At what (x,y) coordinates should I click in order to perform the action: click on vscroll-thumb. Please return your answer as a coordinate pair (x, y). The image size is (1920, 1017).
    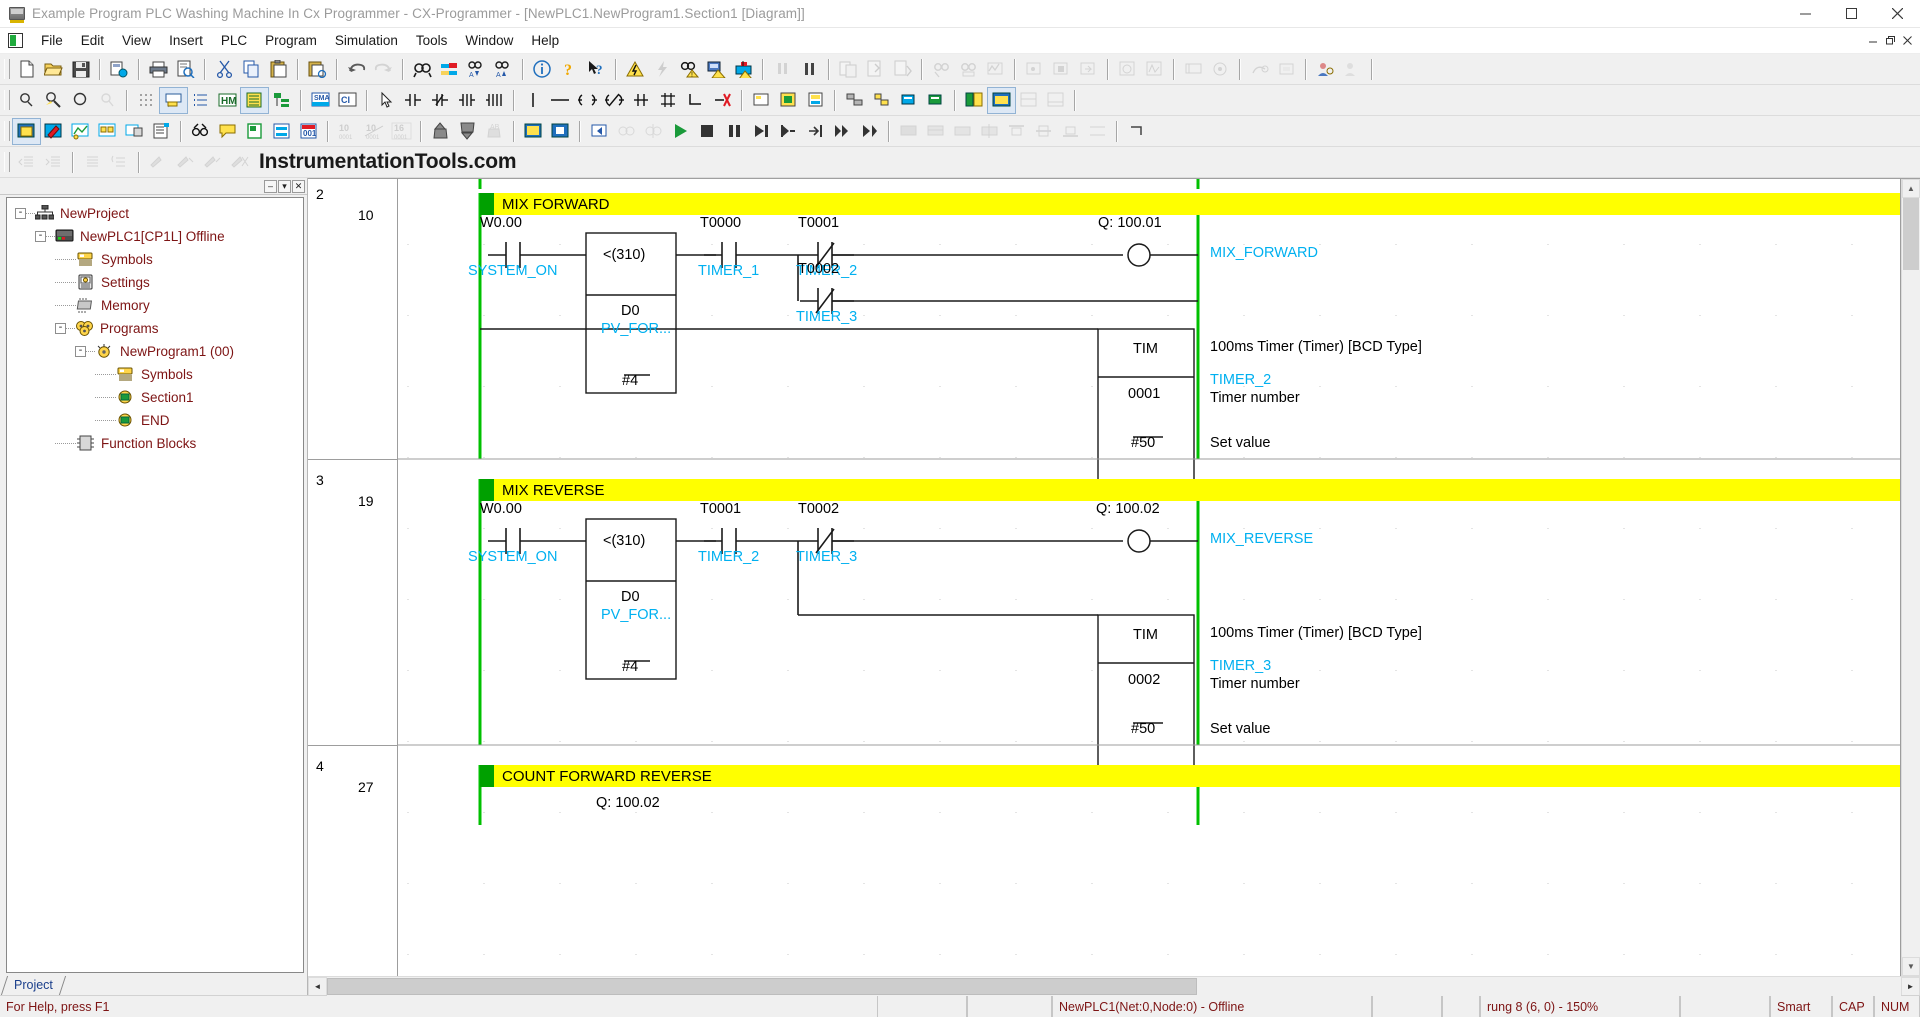
    Looking at the image, I should click on (1911, 234).